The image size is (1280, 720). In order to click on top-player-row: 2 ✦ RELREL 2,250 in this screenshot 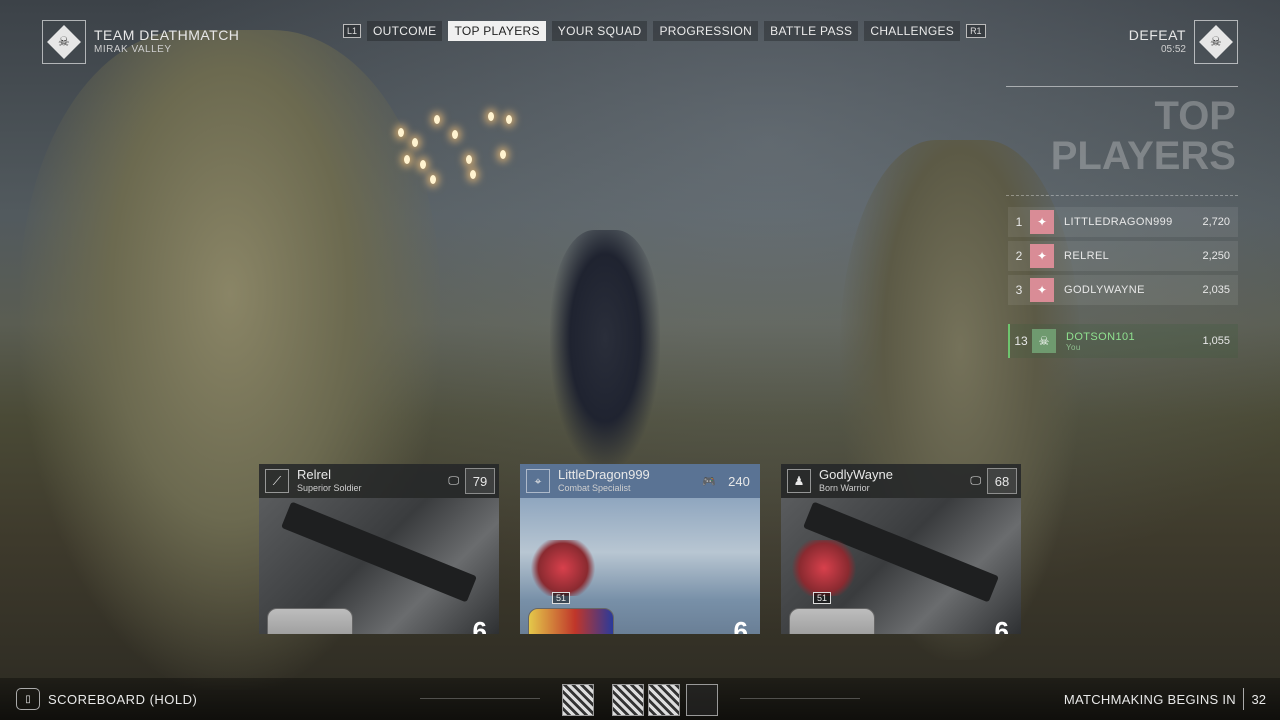, I will do `click(1123, 256)`.